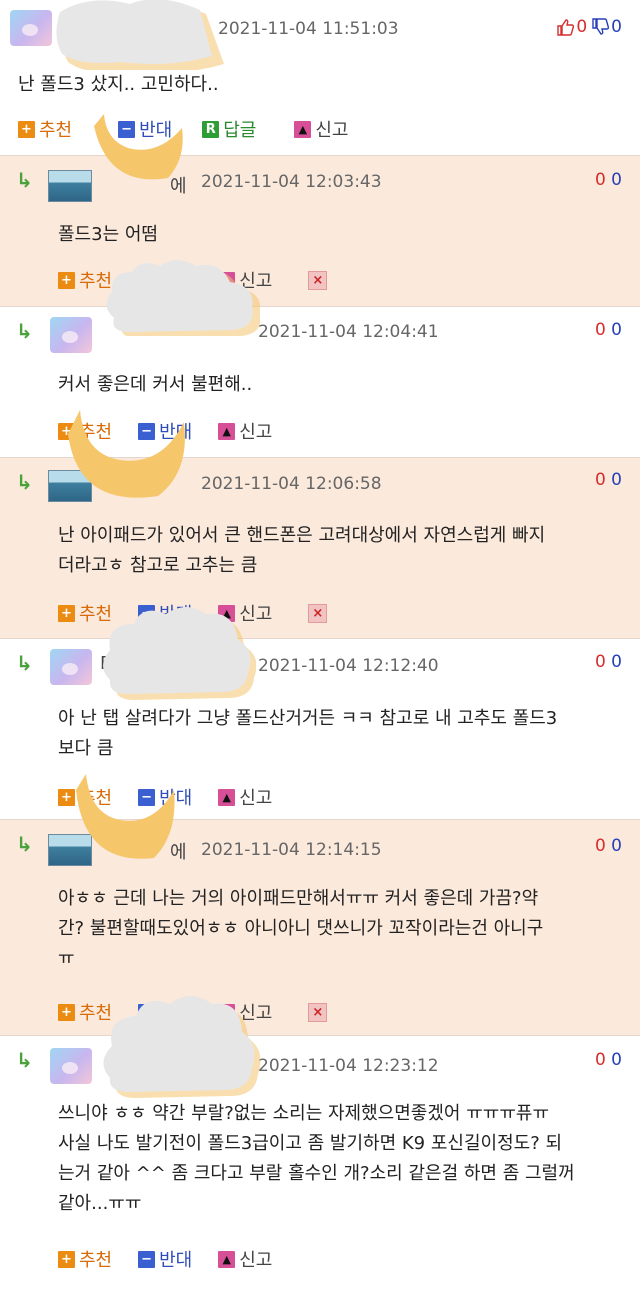  Describe the element at coordinates (291, 850) in the screenshot. I see `comment-timestamp: 2021-11-04 12:14:15` at that location.